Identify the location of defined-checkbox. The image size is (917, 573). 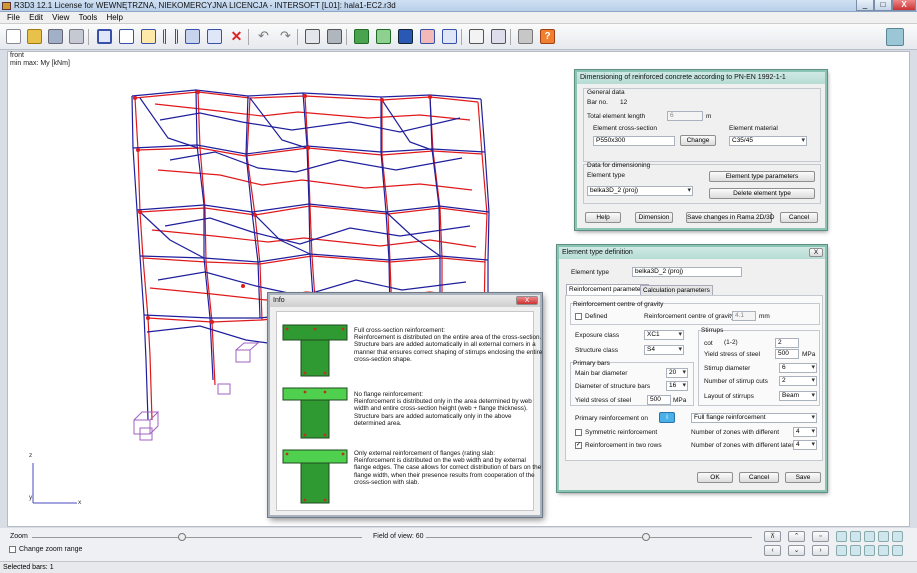
(578, 316).